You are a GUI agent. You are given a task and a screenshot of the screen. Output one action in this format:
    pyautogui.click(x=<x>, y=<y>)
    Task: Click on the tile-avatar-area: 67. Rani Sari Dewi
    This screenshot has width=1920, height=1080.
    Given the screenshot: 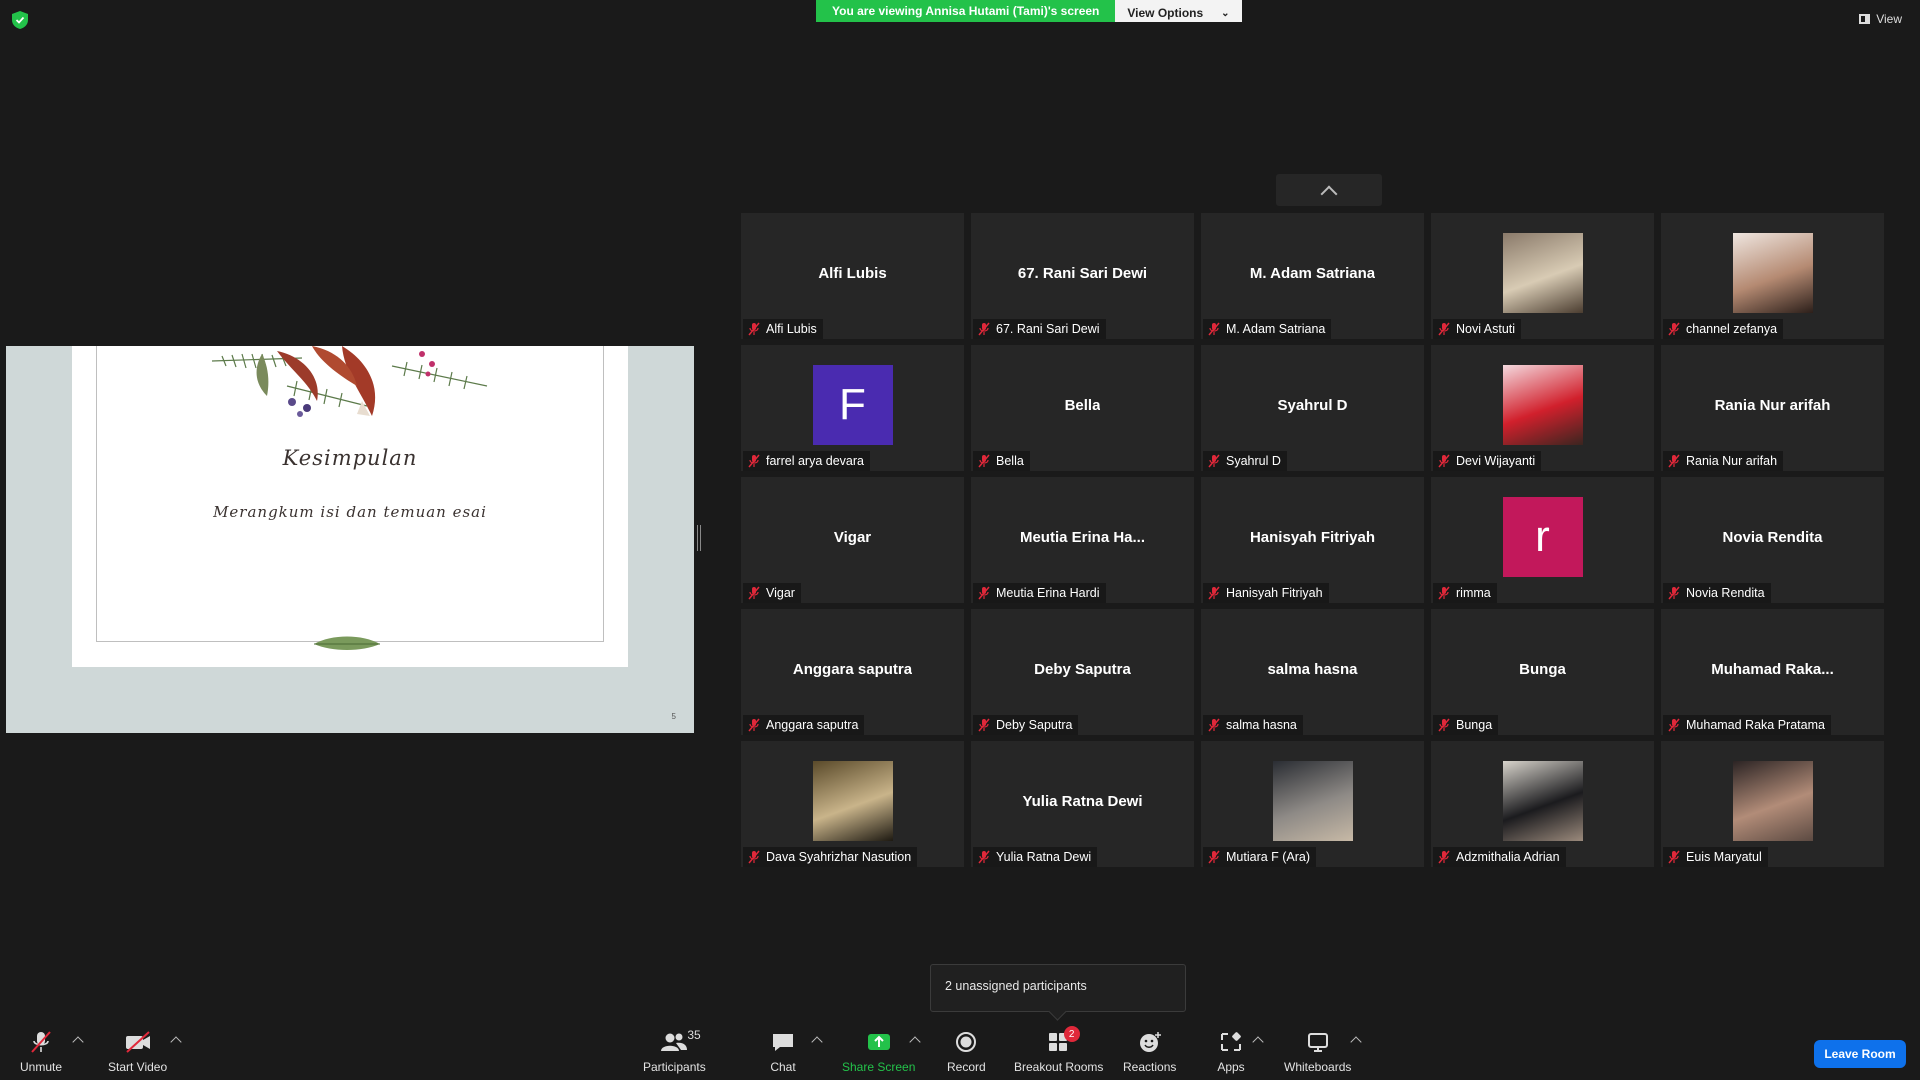 What is the action you would take?
    pyautogui.click(x=1082, y=273)
    